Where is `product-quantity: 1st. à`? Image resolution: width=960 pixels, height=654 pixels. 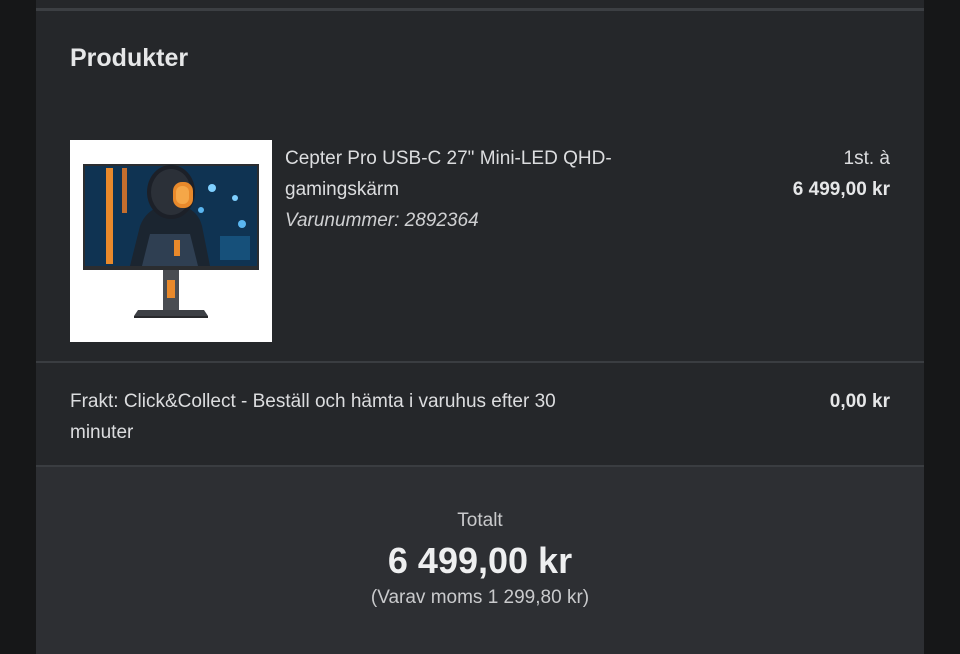
product-quantity: 1st. à is located at coordinates (866, 158).